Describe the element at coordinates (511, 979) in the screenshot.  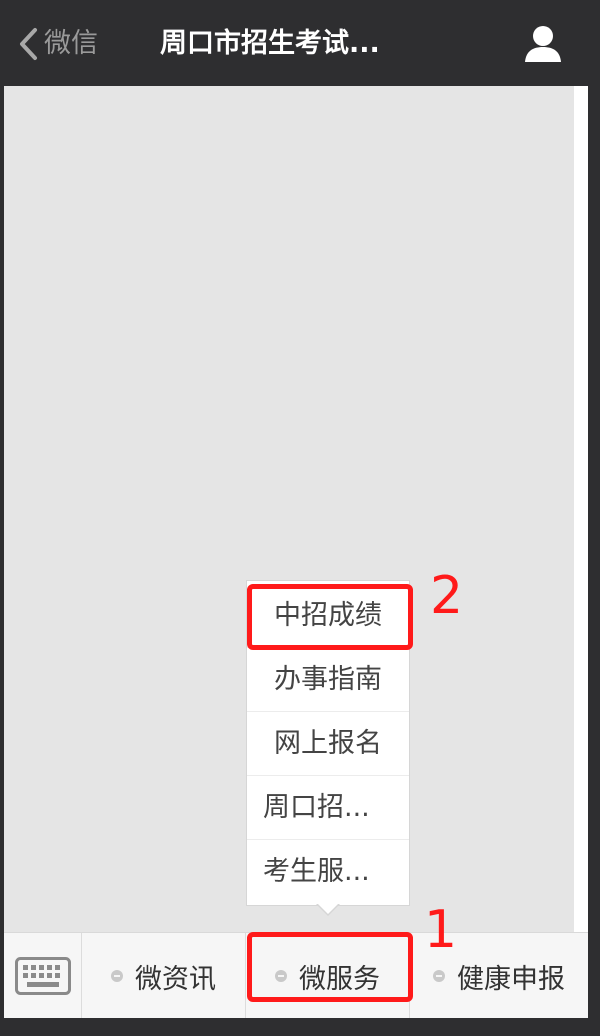
I see `menu-tab-label: 健康申报` at that location.